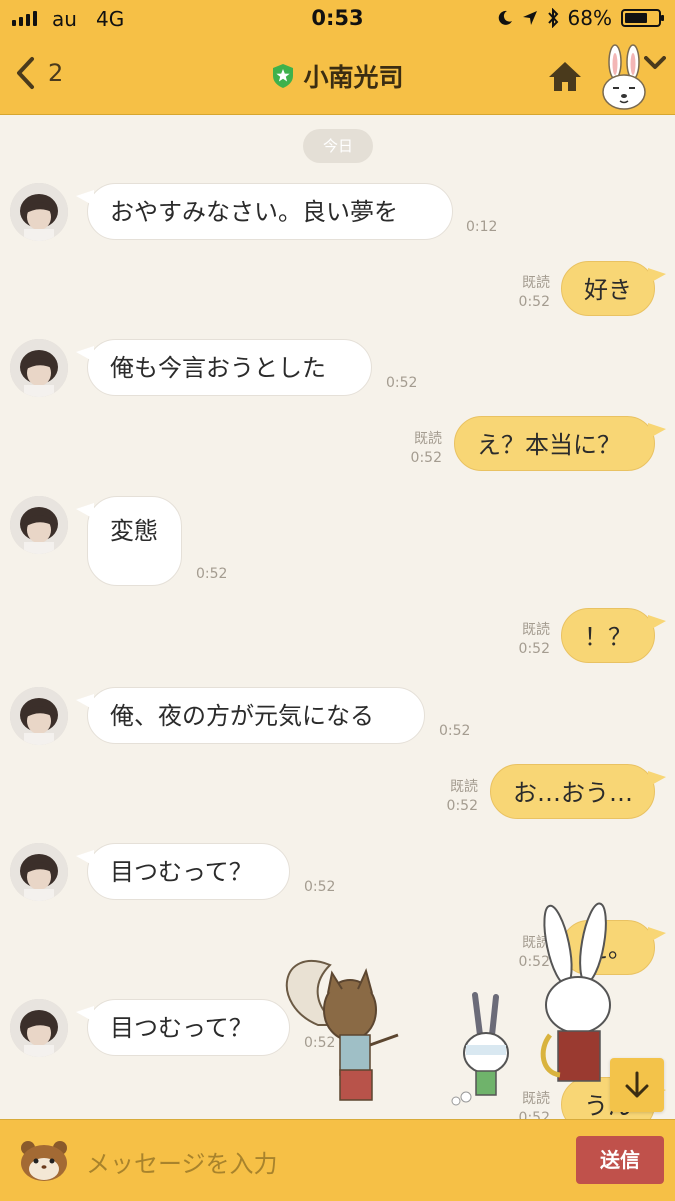 This screenshot has height=1201, width=675. Describe the element at coordinates (337, 19) in the screenshot. I see `status-bar: au 4G 0:53 68%` at that location.